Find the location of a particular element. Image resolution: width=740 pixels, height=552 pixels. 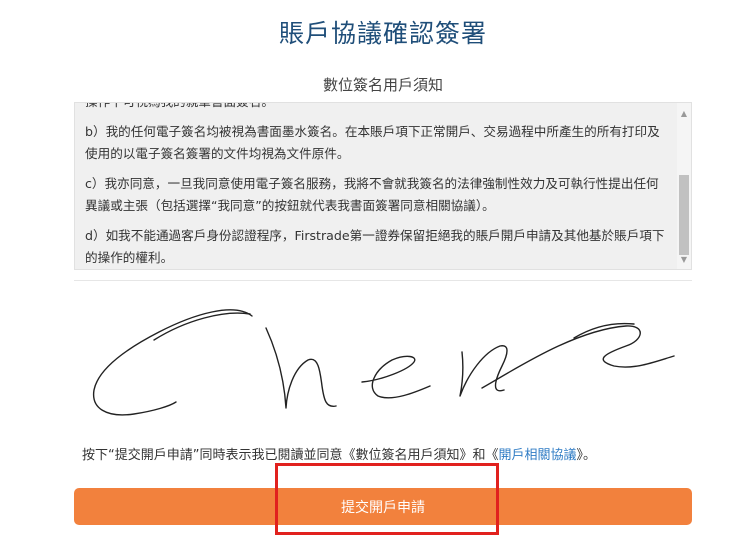

agreements-link: 開戶相關協議 is located at coordinates (537, 455).